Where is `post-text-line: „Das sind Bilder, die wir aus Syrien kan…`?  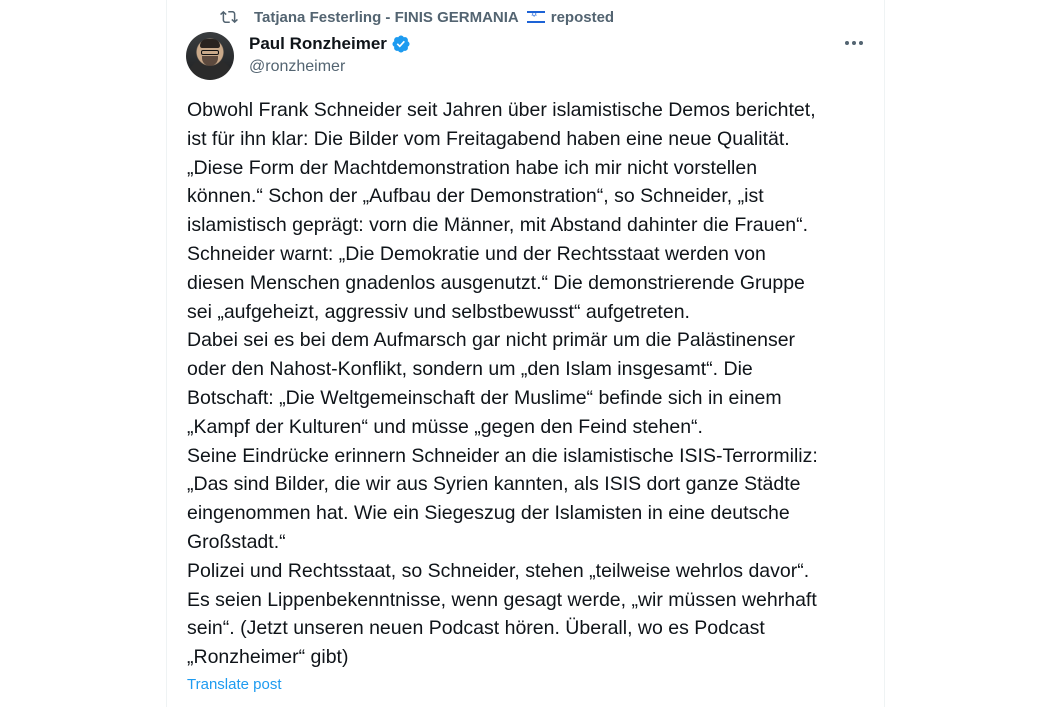
post-text-line: „Das sind Bilder, die wir aus Syrien kan… is located at coordinates (494, 484).